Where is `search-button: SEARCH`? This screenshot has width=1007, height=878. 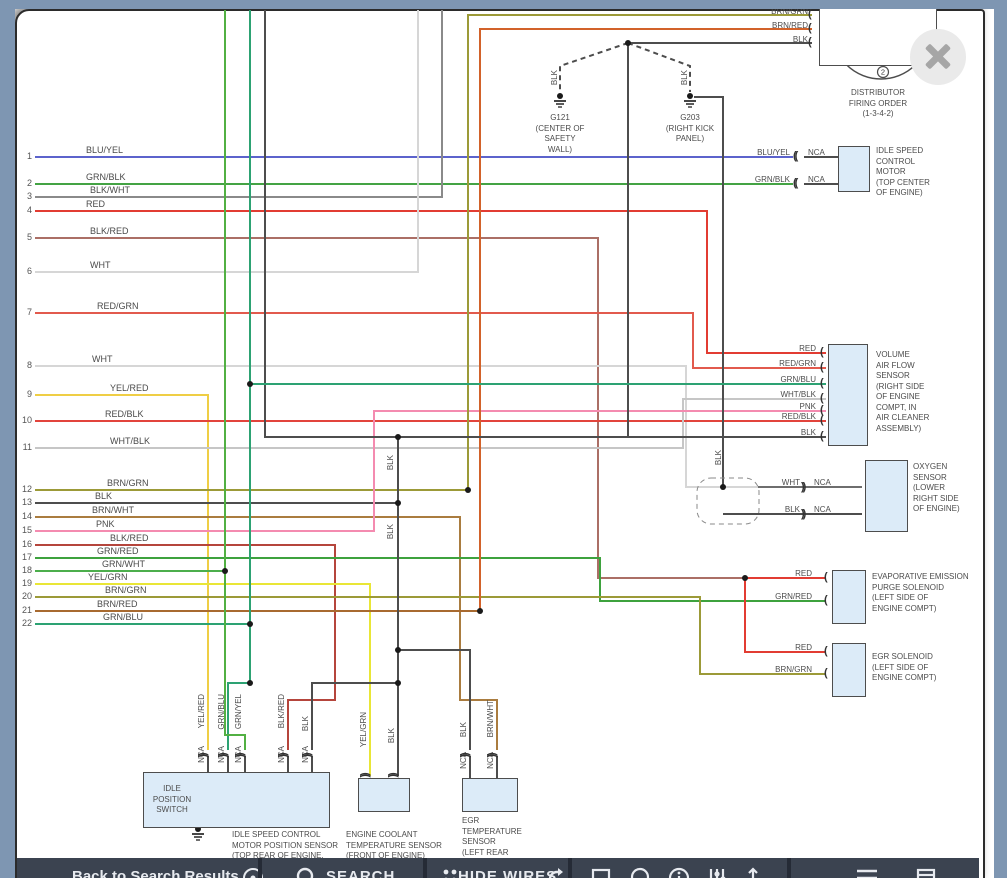
search-button: SEARCH is located at coordinates (360, 873).